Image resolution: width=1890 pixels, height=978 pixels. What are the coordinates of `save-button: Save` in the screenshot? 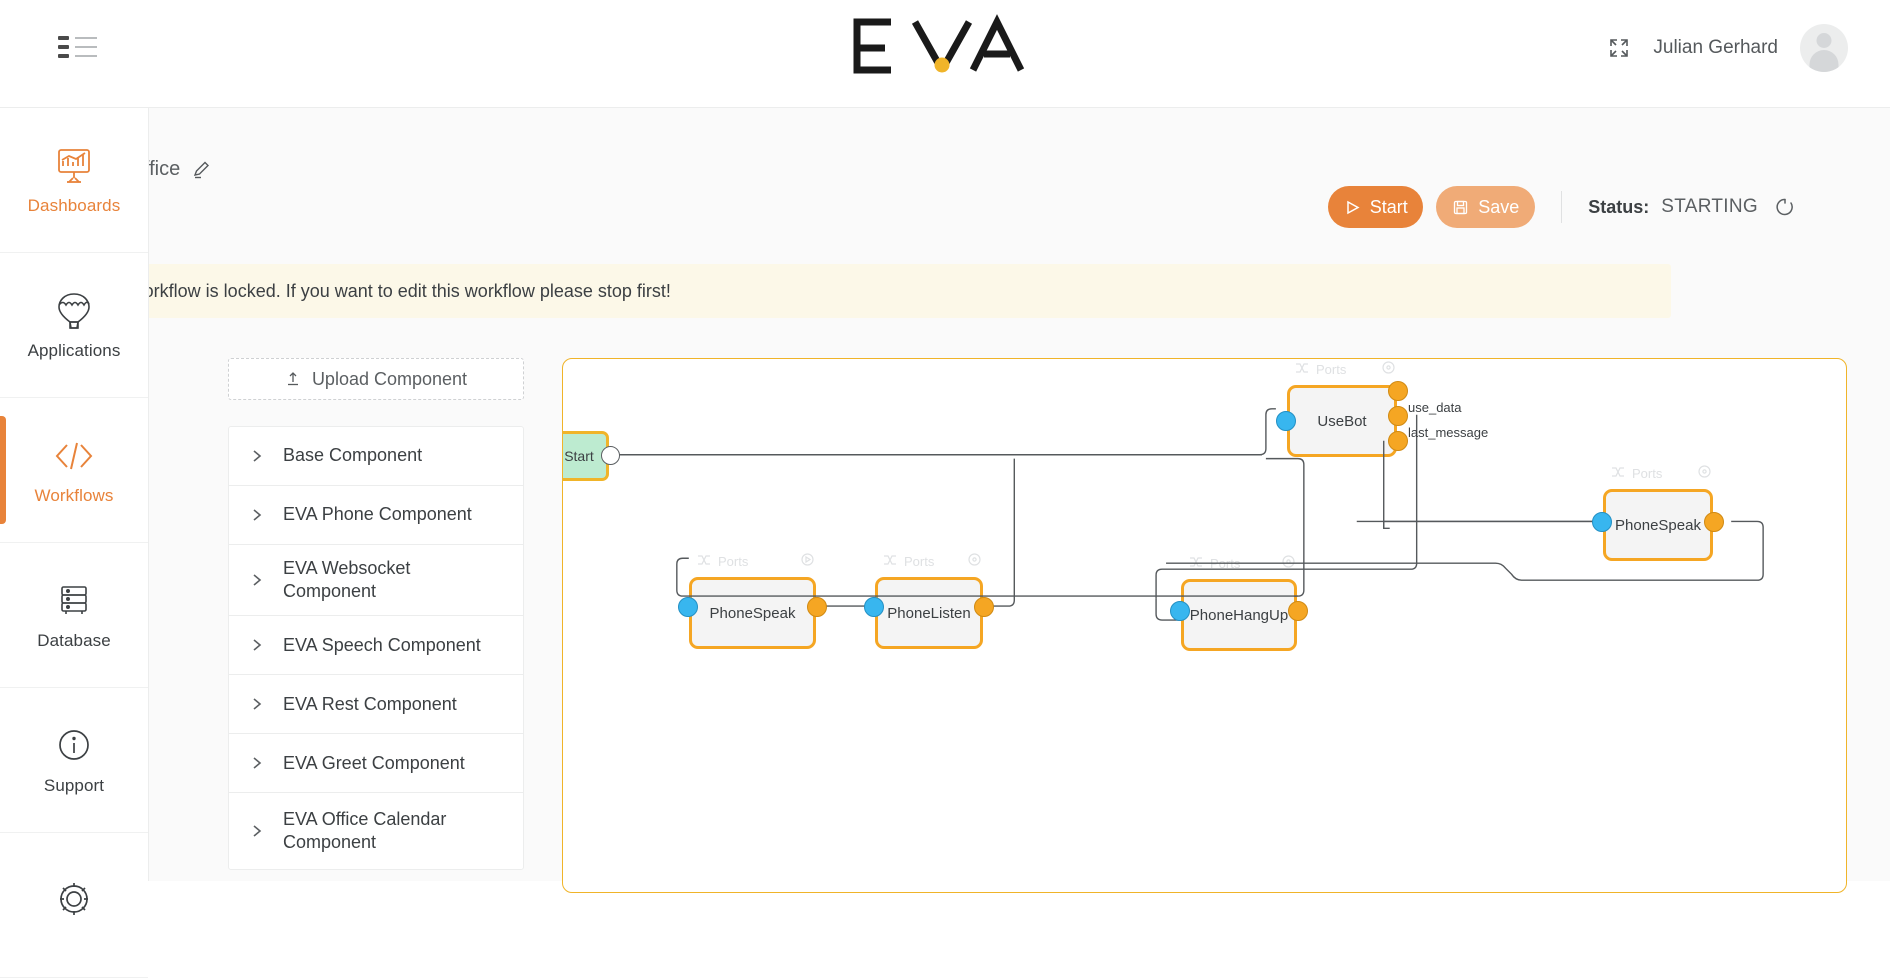 It's located at (1486, 207).